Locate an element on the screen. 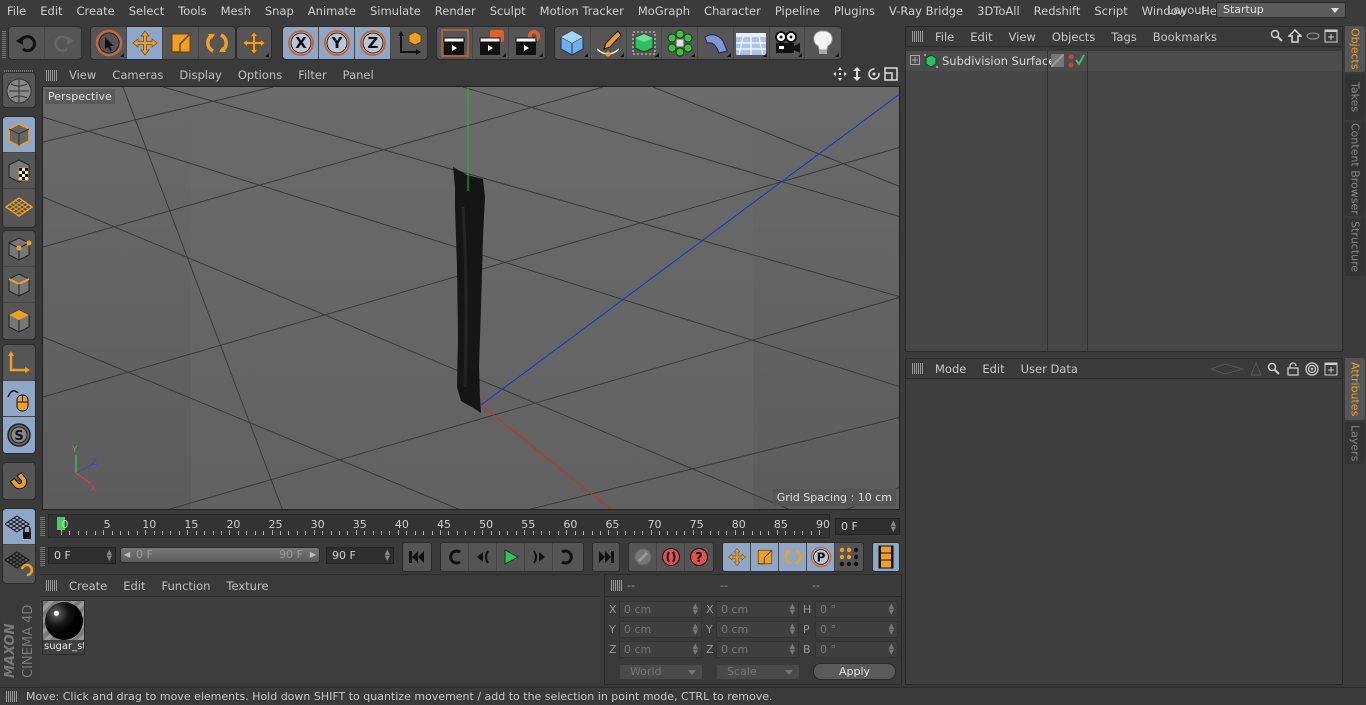  tab-objects: Objects is located at coordinates (1355, 49).